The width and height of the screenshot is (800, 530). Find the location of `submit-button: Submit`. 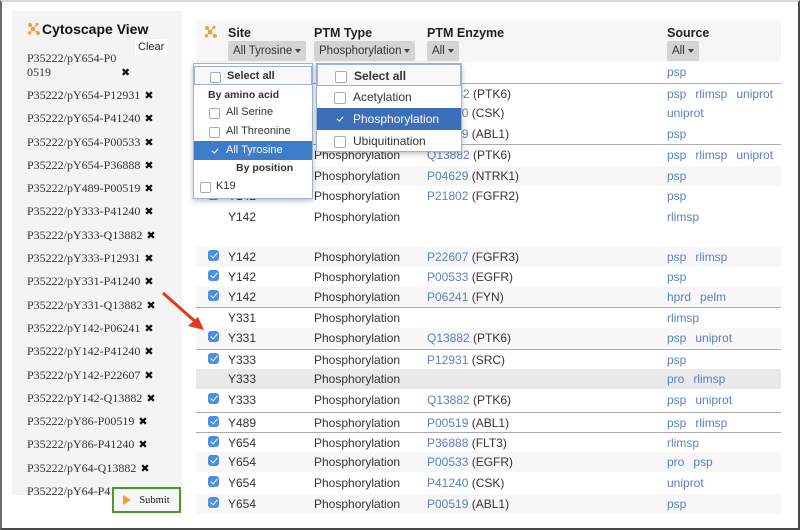

submit-button: Submit is located at coordinates (146, 500).